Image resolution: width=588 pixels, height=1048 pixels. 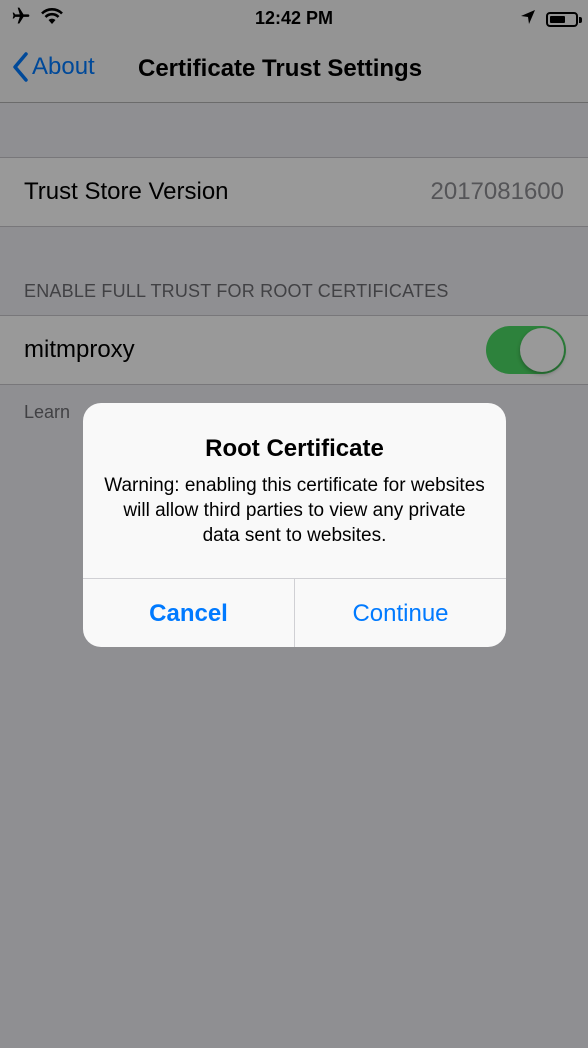 What do you see at coordinates (294, 448) in the screenshot?
I see `alert-title: Root Certificate` at bounding box center [294, 448].